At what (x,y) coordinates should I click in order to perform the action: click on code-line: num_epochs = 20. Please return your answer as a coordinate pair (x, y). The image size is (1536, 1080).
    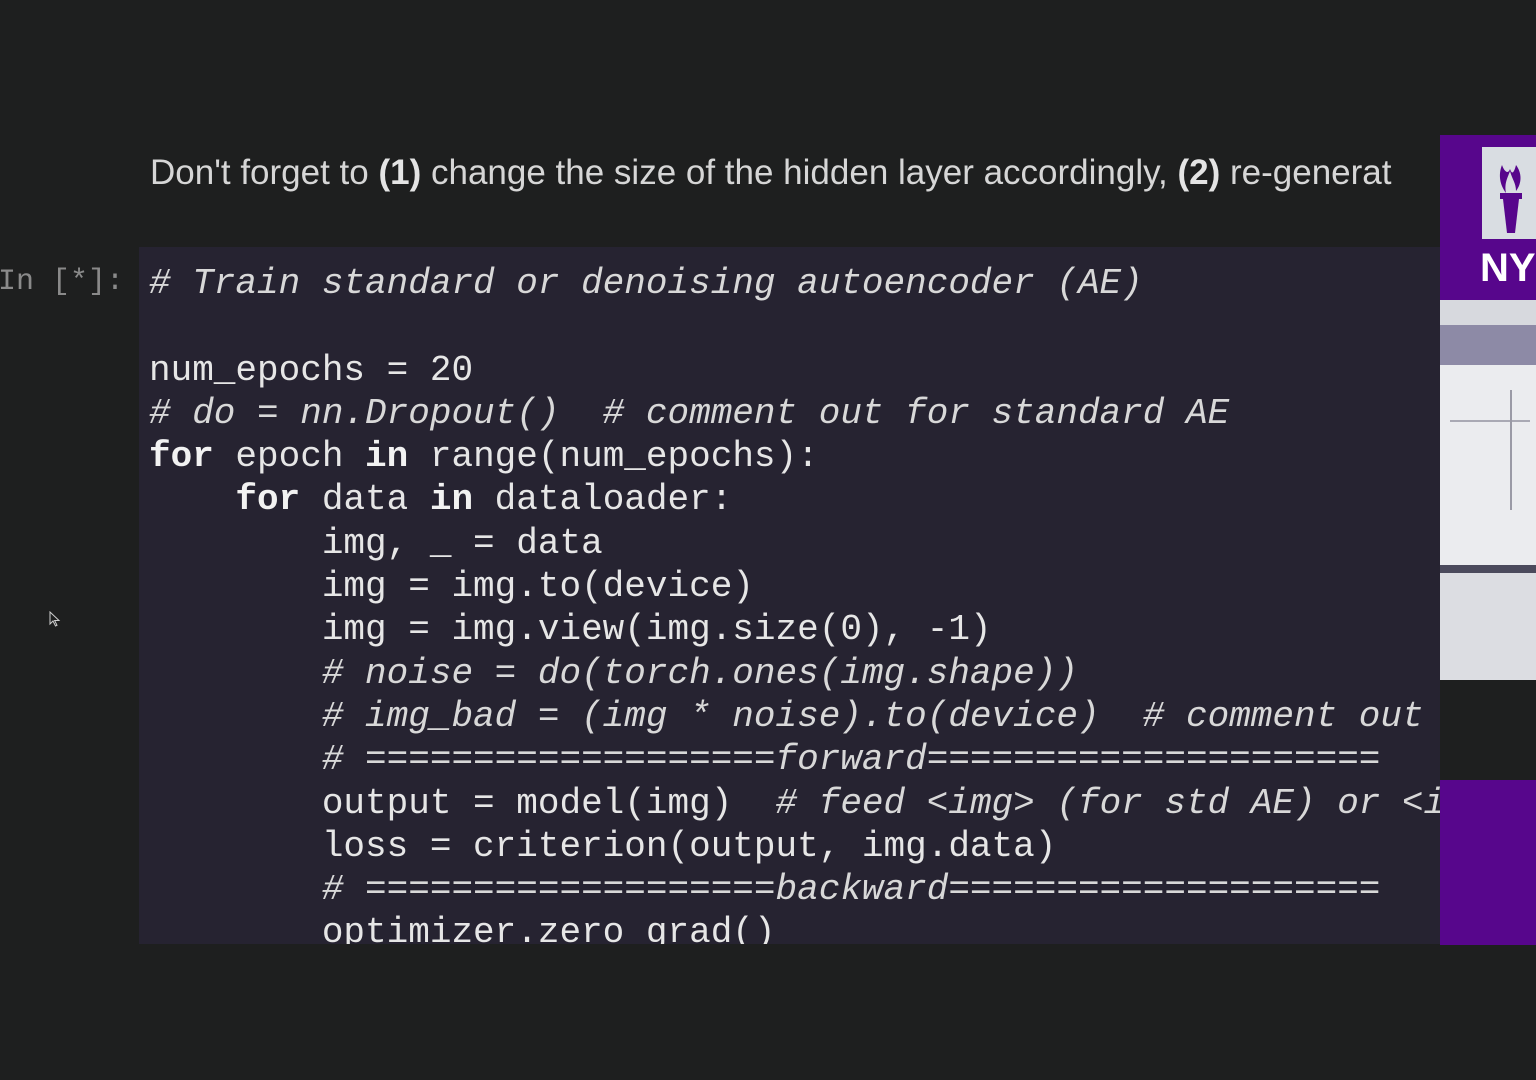
    Looking at the image, I should click on (311, 370).